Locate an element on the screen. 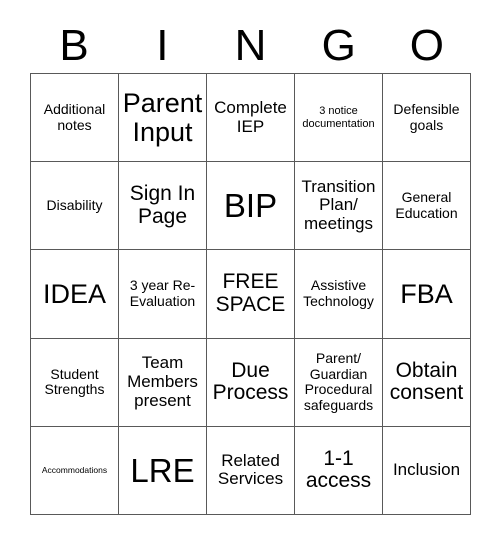 This screenshot has height=544, width=500. bingo-cell: Complete IEP is located at coordinates (251, 118).